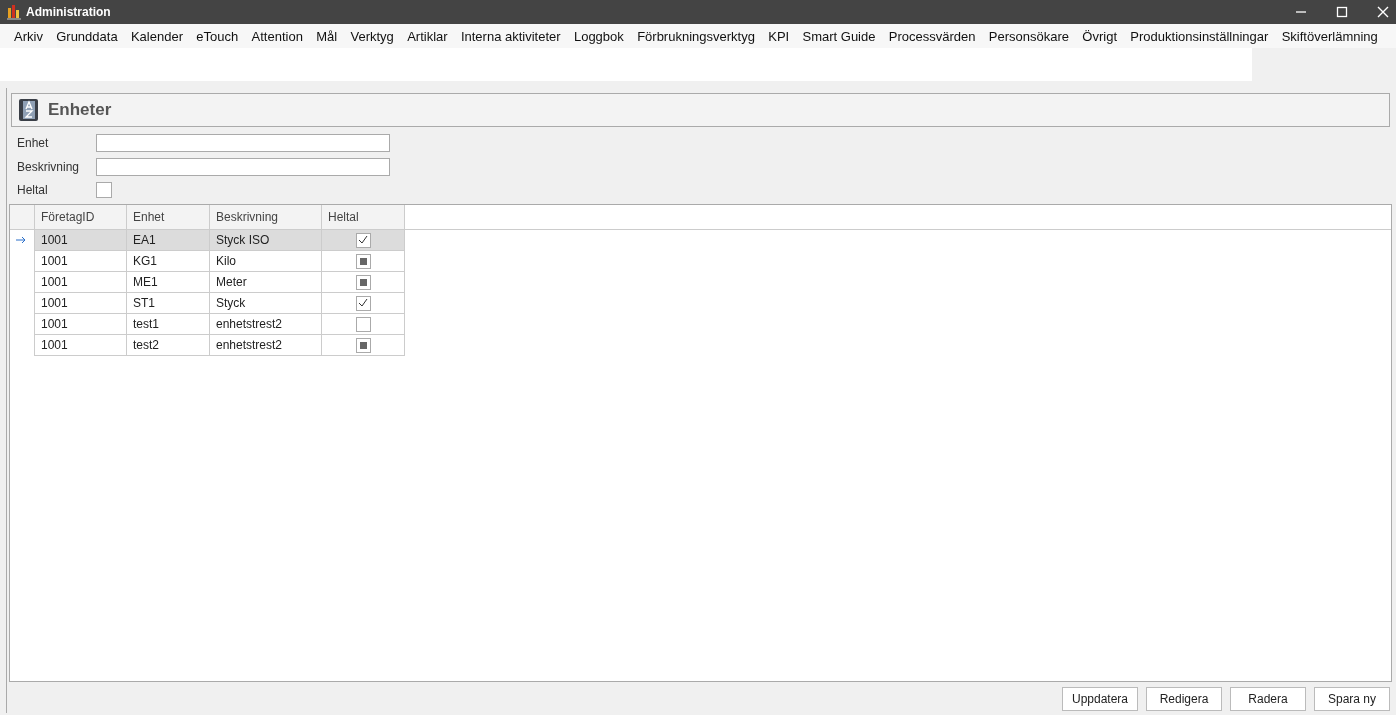  I want to click on table-cell: test2, so click(168, 345).